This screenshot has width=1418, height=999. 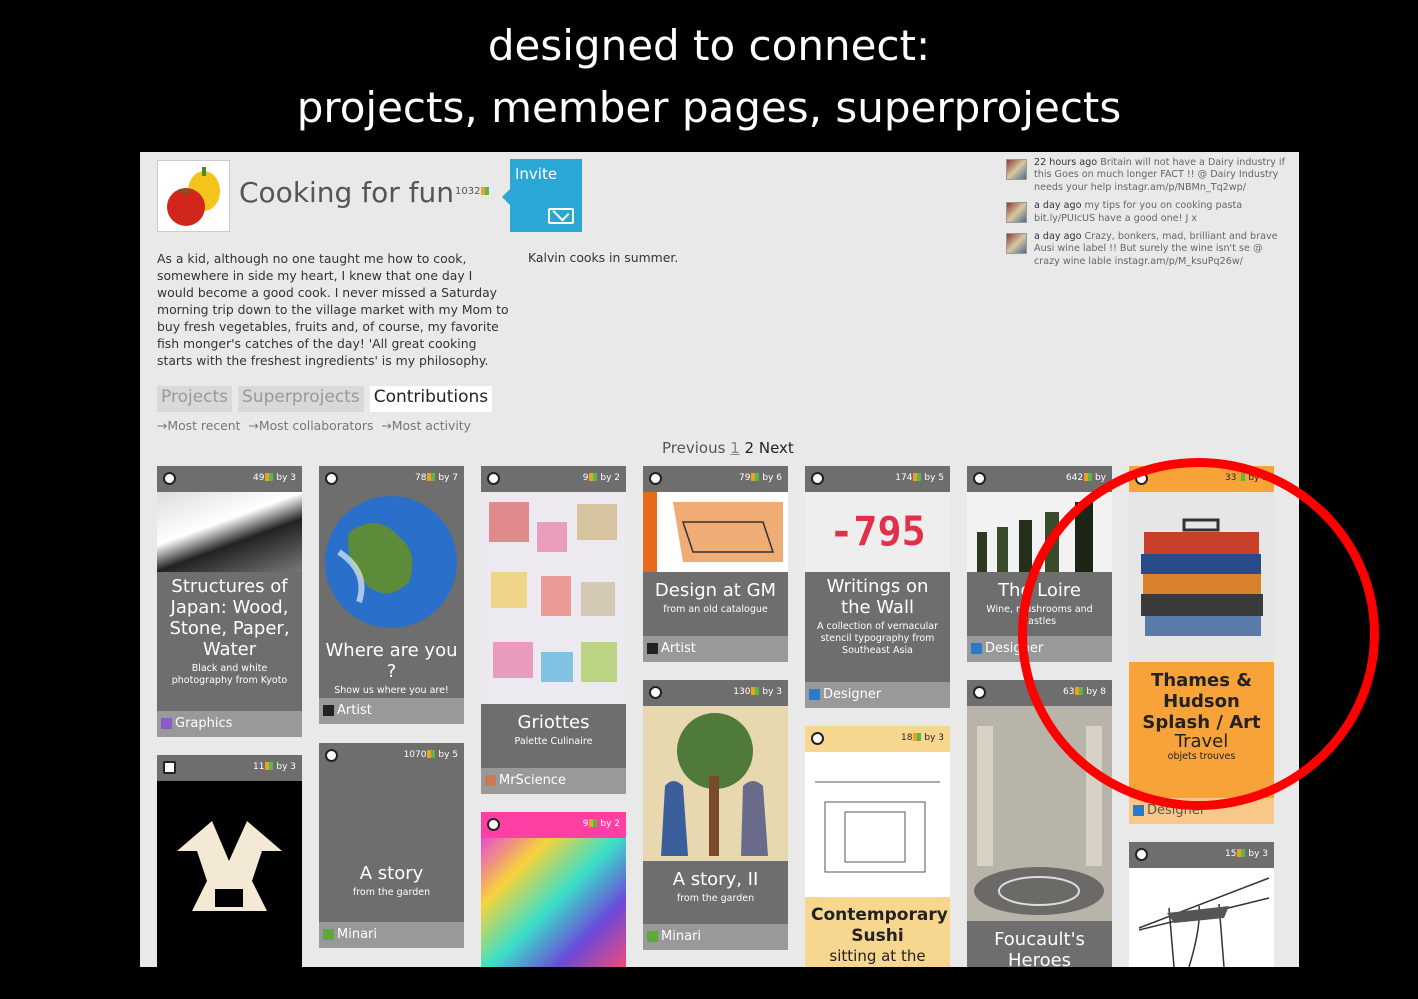 I want to click on invite-button: Invite, so click(x=542, y=195).